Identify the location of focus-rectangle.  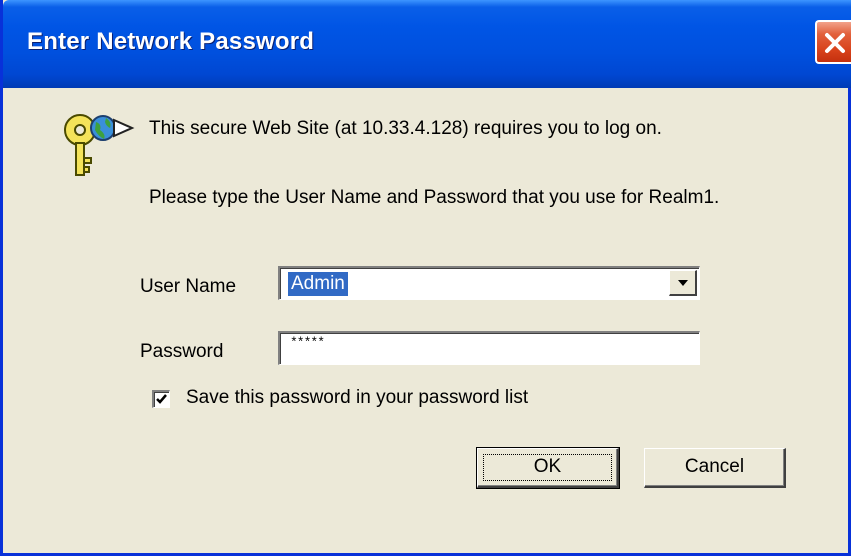
(547, 467).